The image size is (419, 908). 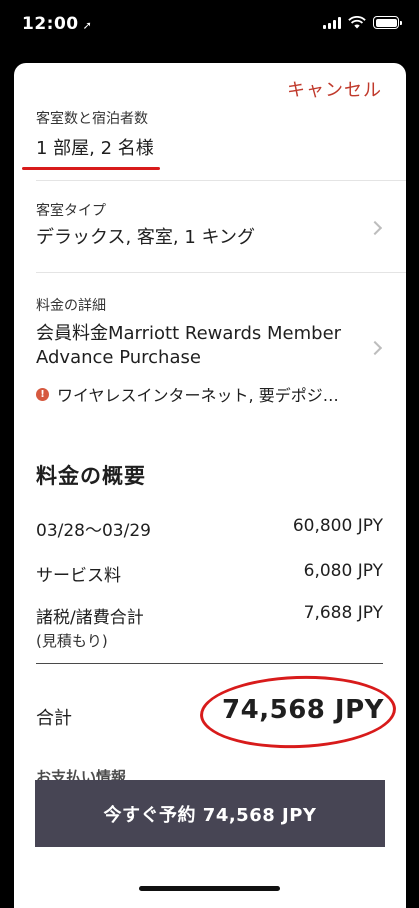 I want to click on rate-details-label: 料金の詳細, so click(x=71, y=306).